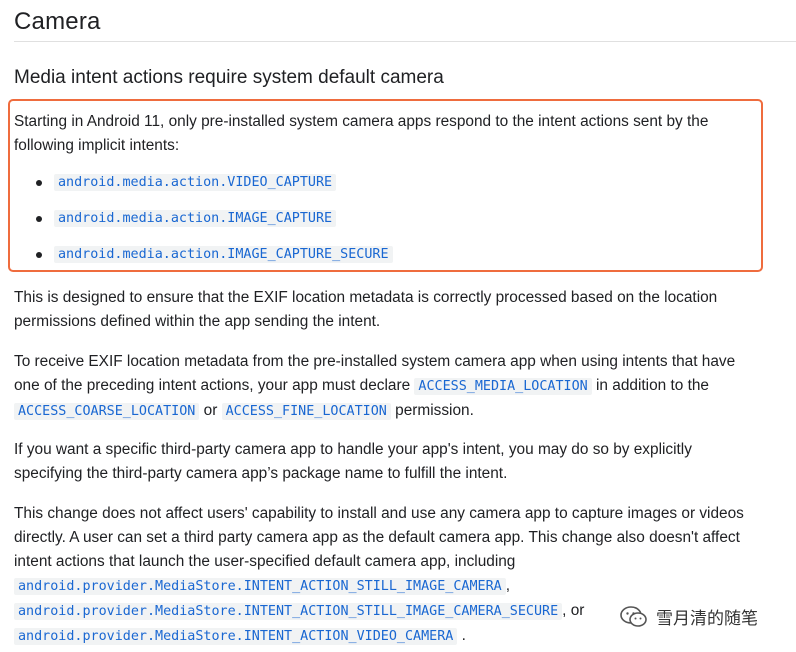  What do you see at coordinates (573, 610) in the screenshot?
I see `or-text: , or` at bounding box center [573, 610].